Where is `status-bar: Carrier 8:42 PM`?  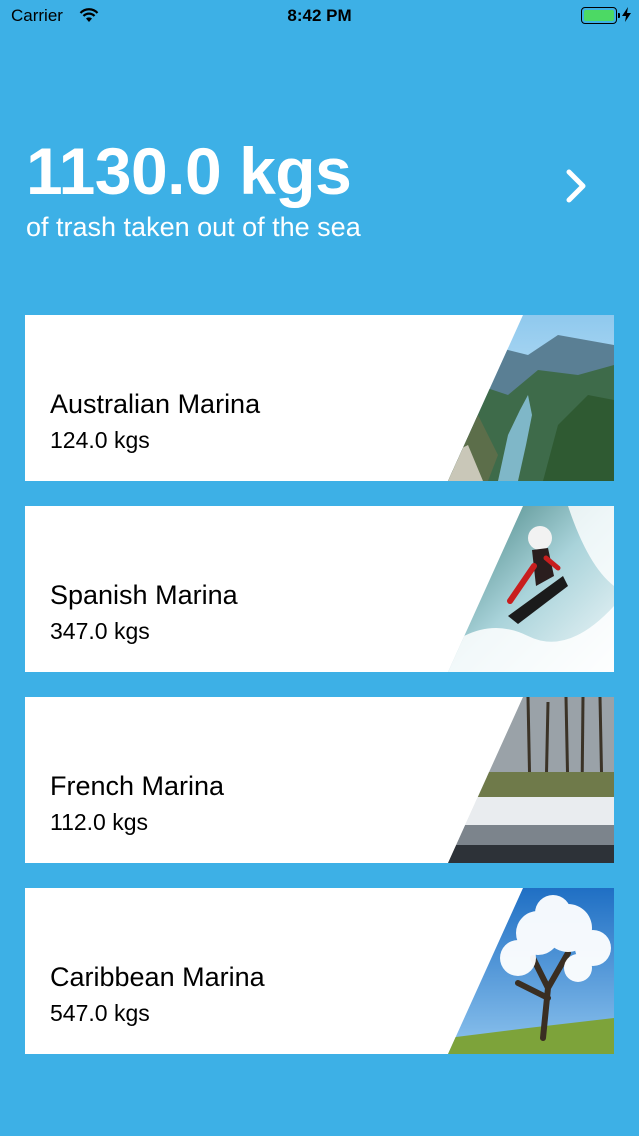
status-bar: Carrier 8:42 PM is located at coordinates (319, 17).